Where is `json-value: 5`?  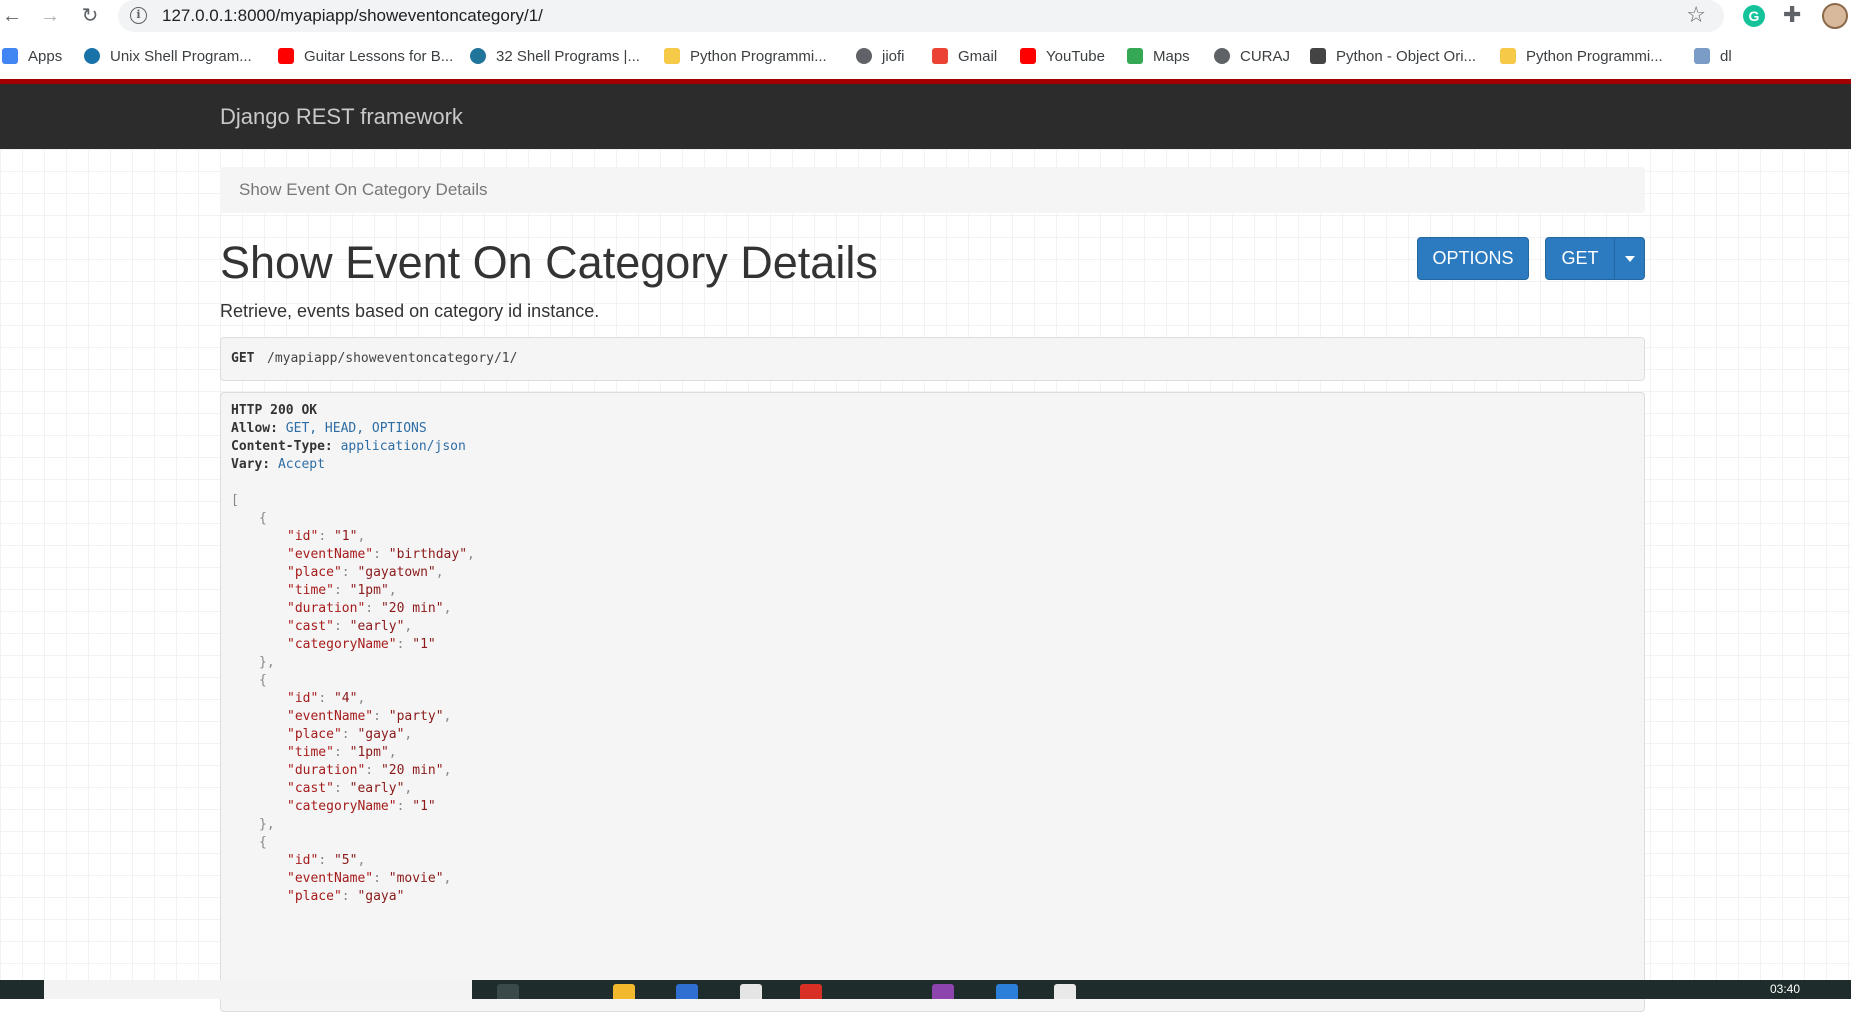
json-value: 5 is located at coordinates (345, 860).